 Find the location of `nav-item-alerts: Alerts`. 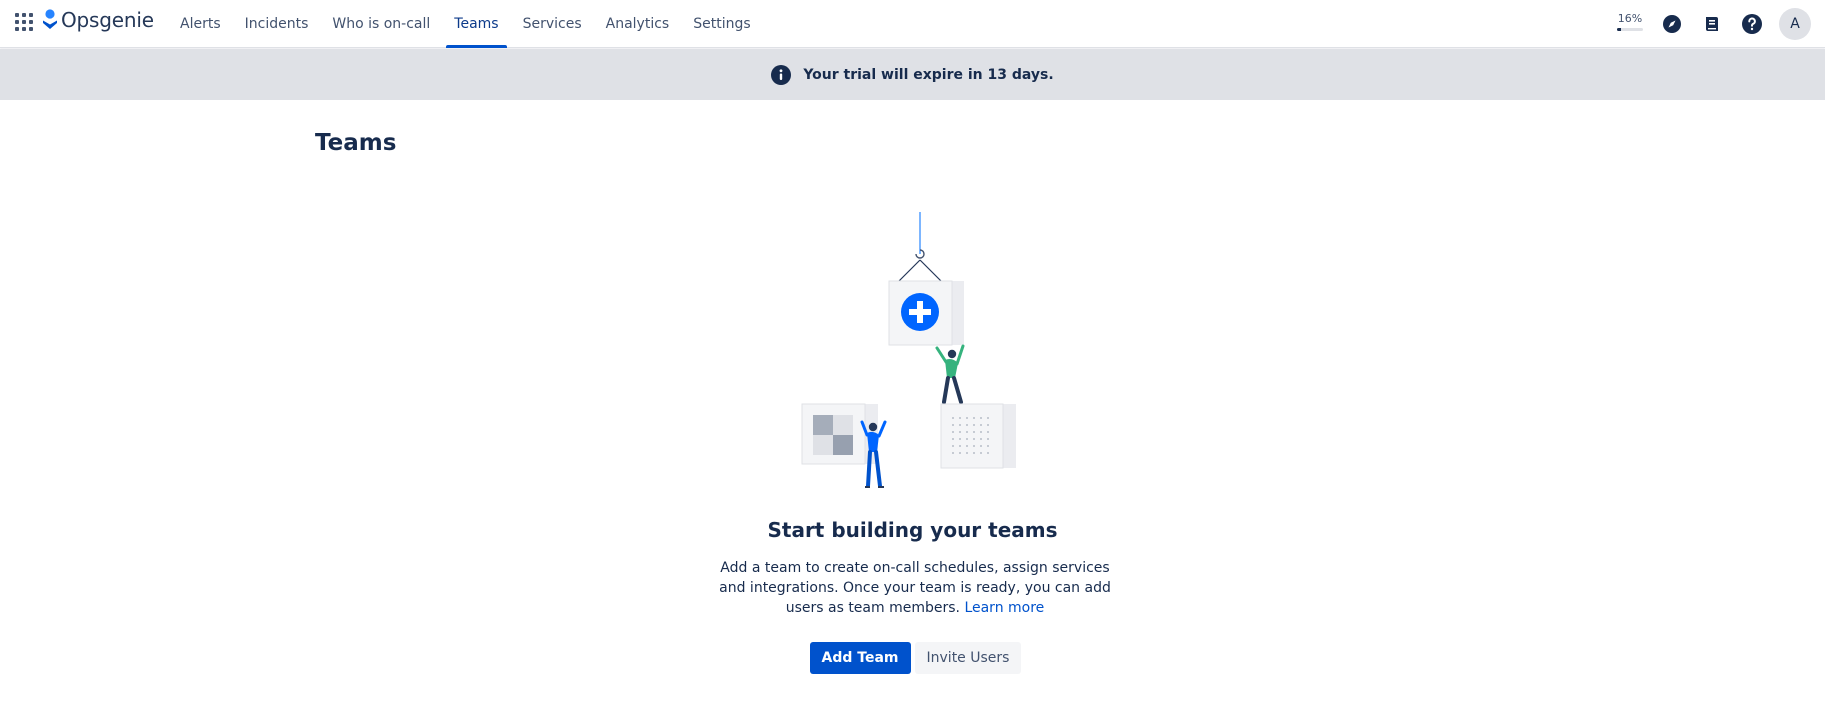

nav-item-alerts: Alerts is located at coordinates (200, 24).